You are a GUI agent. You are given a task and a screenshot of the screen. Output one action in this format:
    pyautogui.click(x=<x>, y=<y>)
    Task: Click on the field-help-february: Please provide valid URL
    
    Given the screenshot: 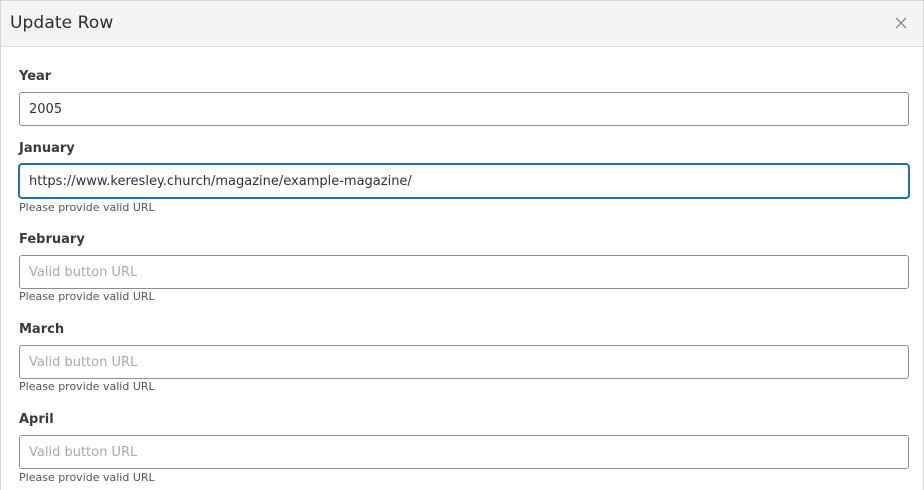 What is the action you would take?
    pyautogui.click(x=87, y=296)
    